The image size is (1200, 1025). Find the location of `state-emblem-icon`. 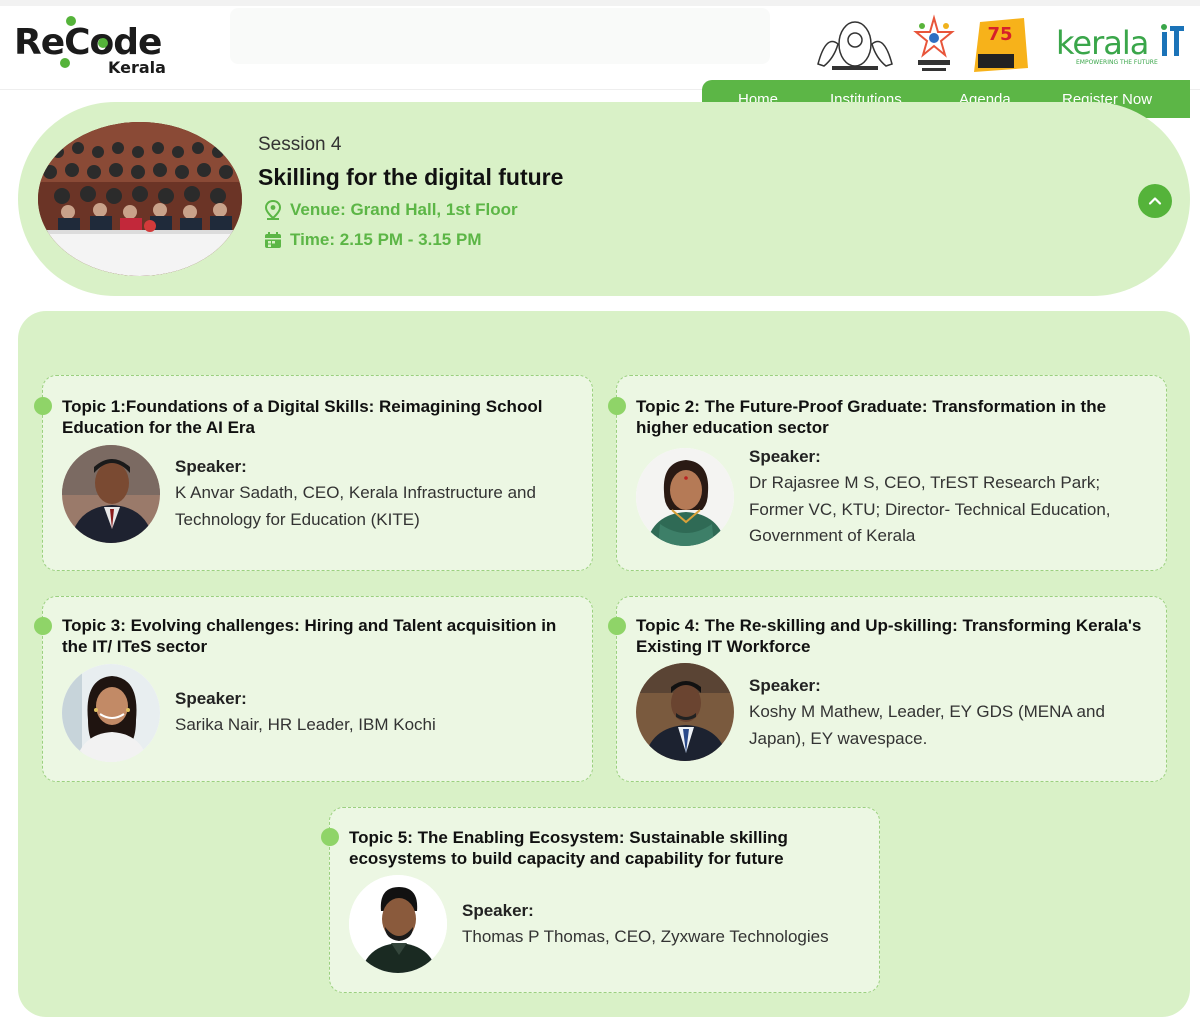

state-emblem-icon is located at coordinates (855, 45).